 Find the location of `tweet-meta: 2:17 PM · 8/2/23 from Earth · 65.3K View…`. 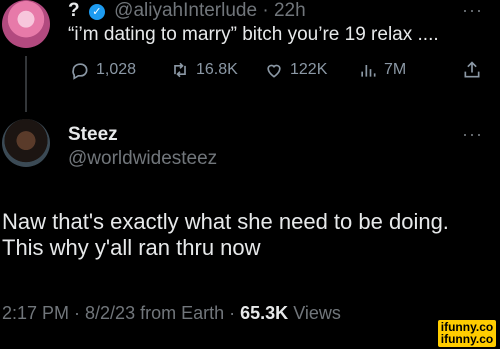

tweet-meta: 2:17 PM · 8/2/23 from Earth · 65.3K View… is located at coordinates (171, 313).